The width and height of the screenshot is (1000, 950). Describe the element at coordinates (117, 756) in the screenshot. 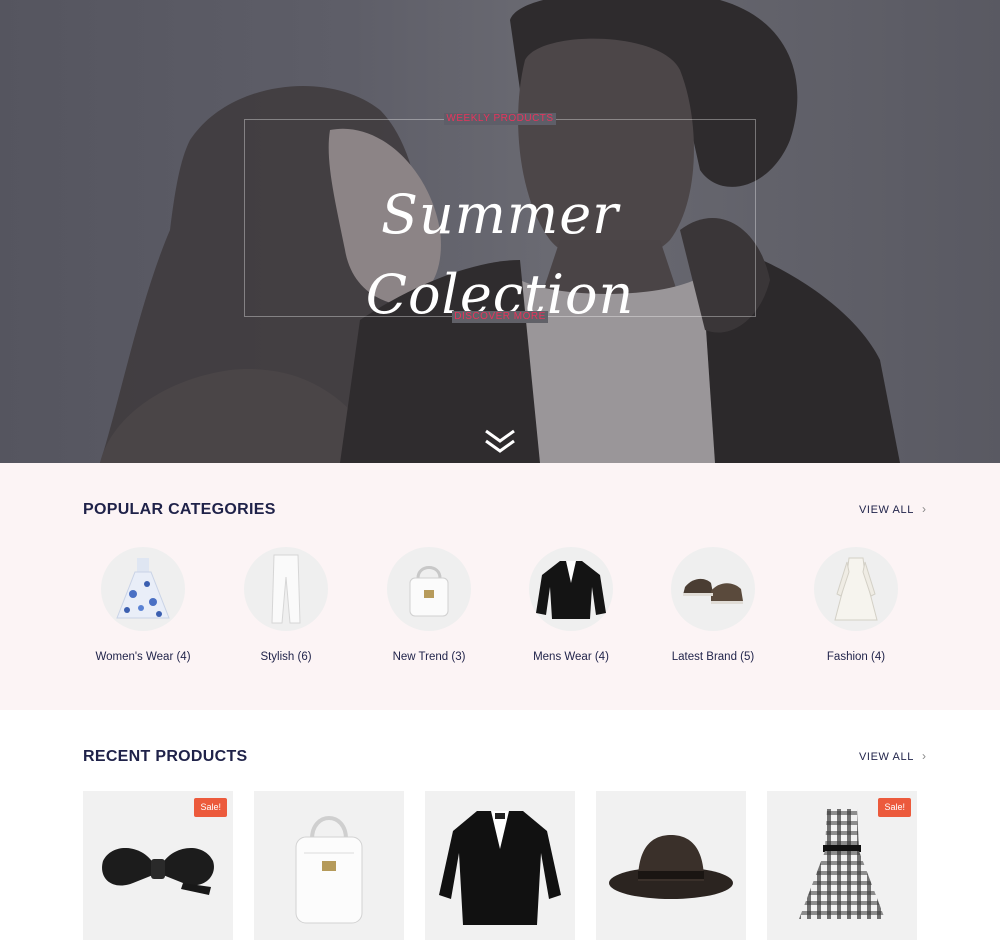

I see `section-title-light: RECENT` at that location.